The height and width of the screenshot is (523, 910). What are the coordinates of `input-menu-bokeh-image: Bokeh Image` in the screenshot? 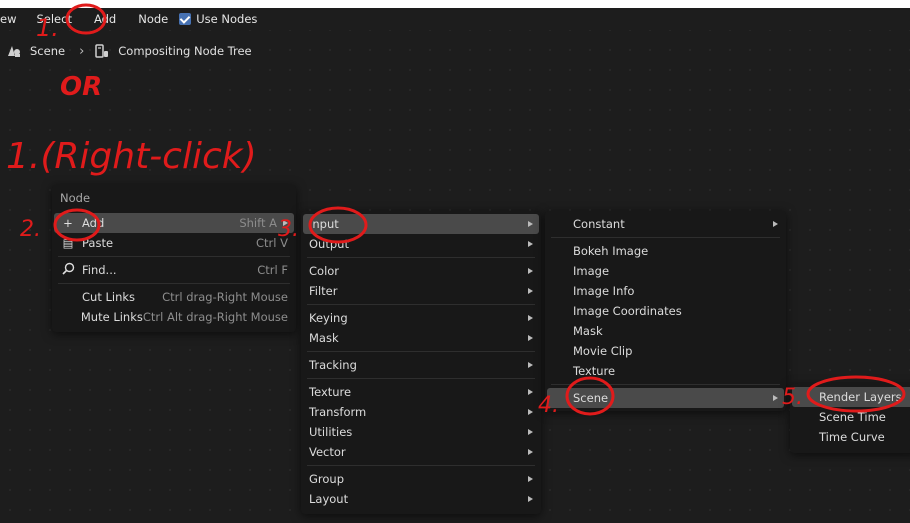 It's located at (665, 251).